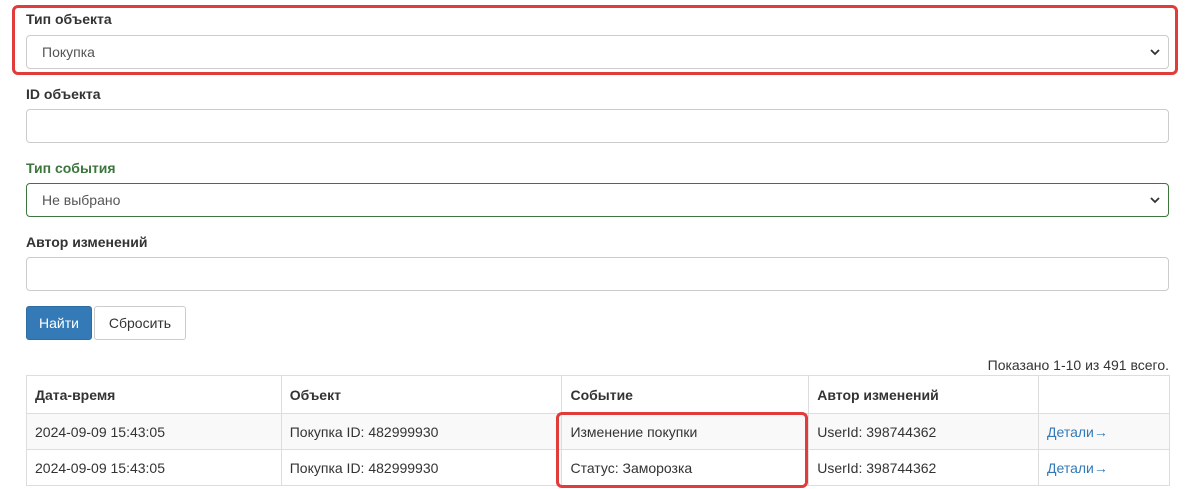  What do you see at coordinates (71, 168) in the screenshot?
I see `event-type-label: Тип события` at bounding box center [71, 168].